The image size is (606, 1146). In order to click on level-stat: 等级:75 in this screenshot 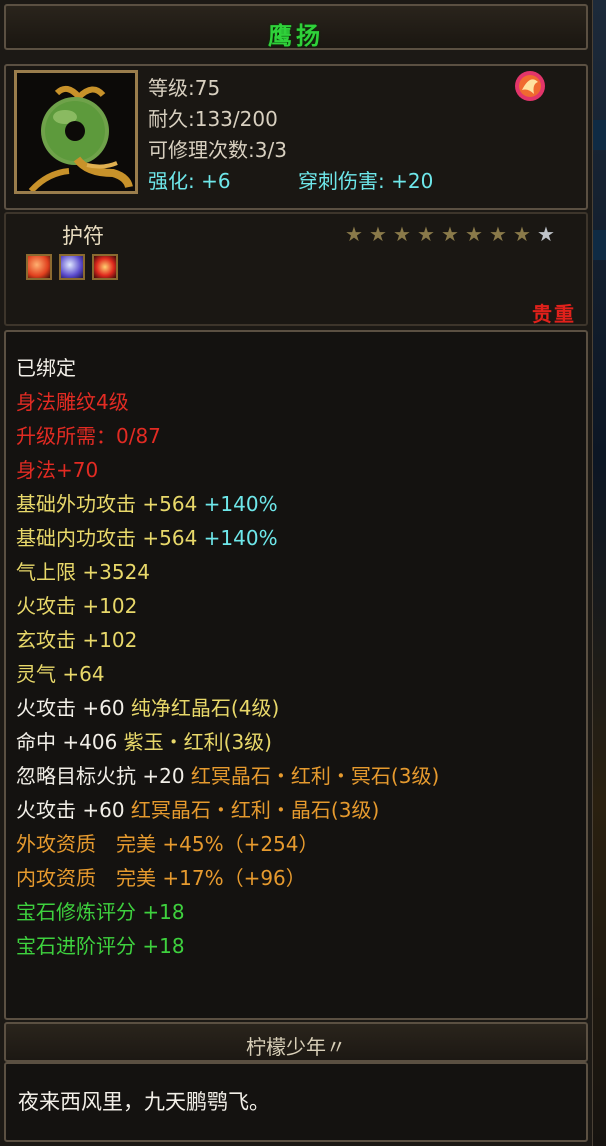, I will do `click(184, 88)`.